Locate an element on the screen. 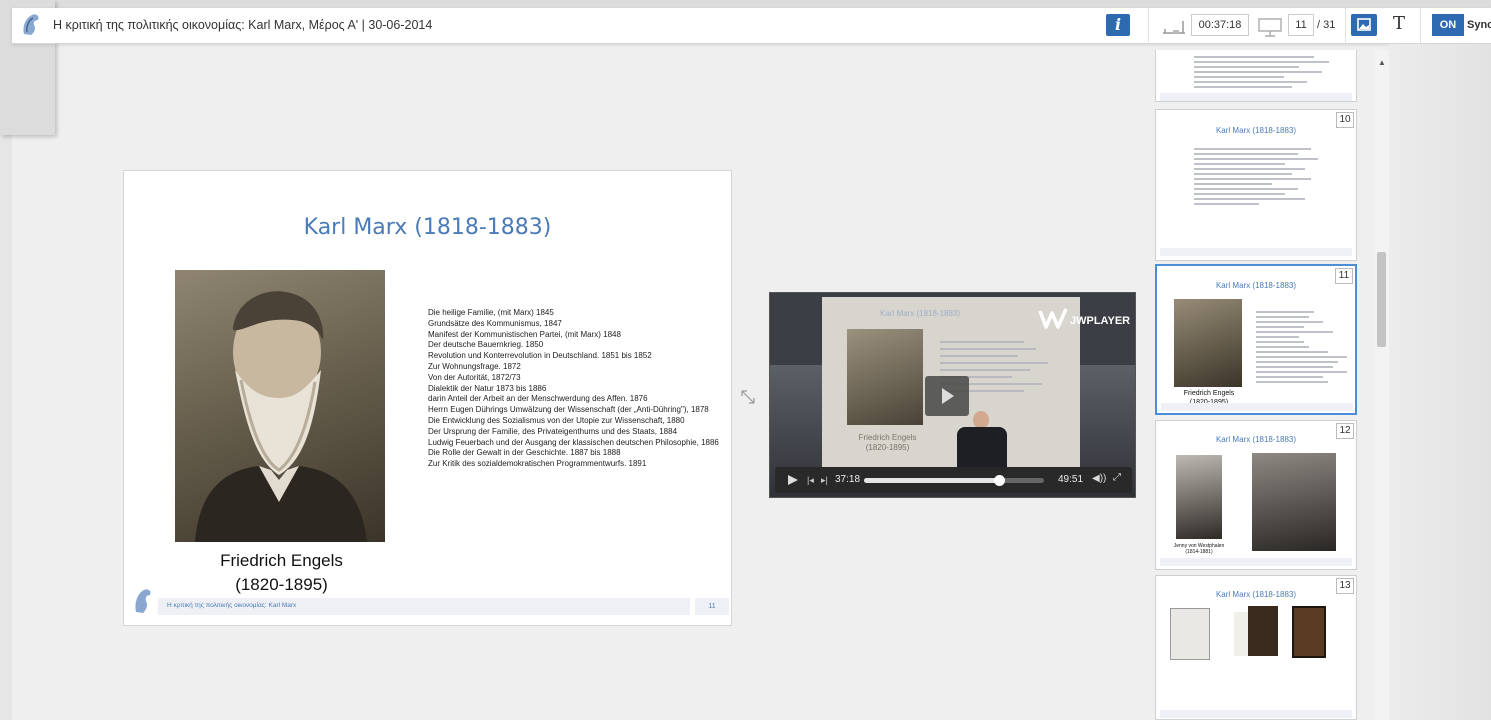 The image size is (1491, 720). seek-knob is located at coordinates (999, 480).